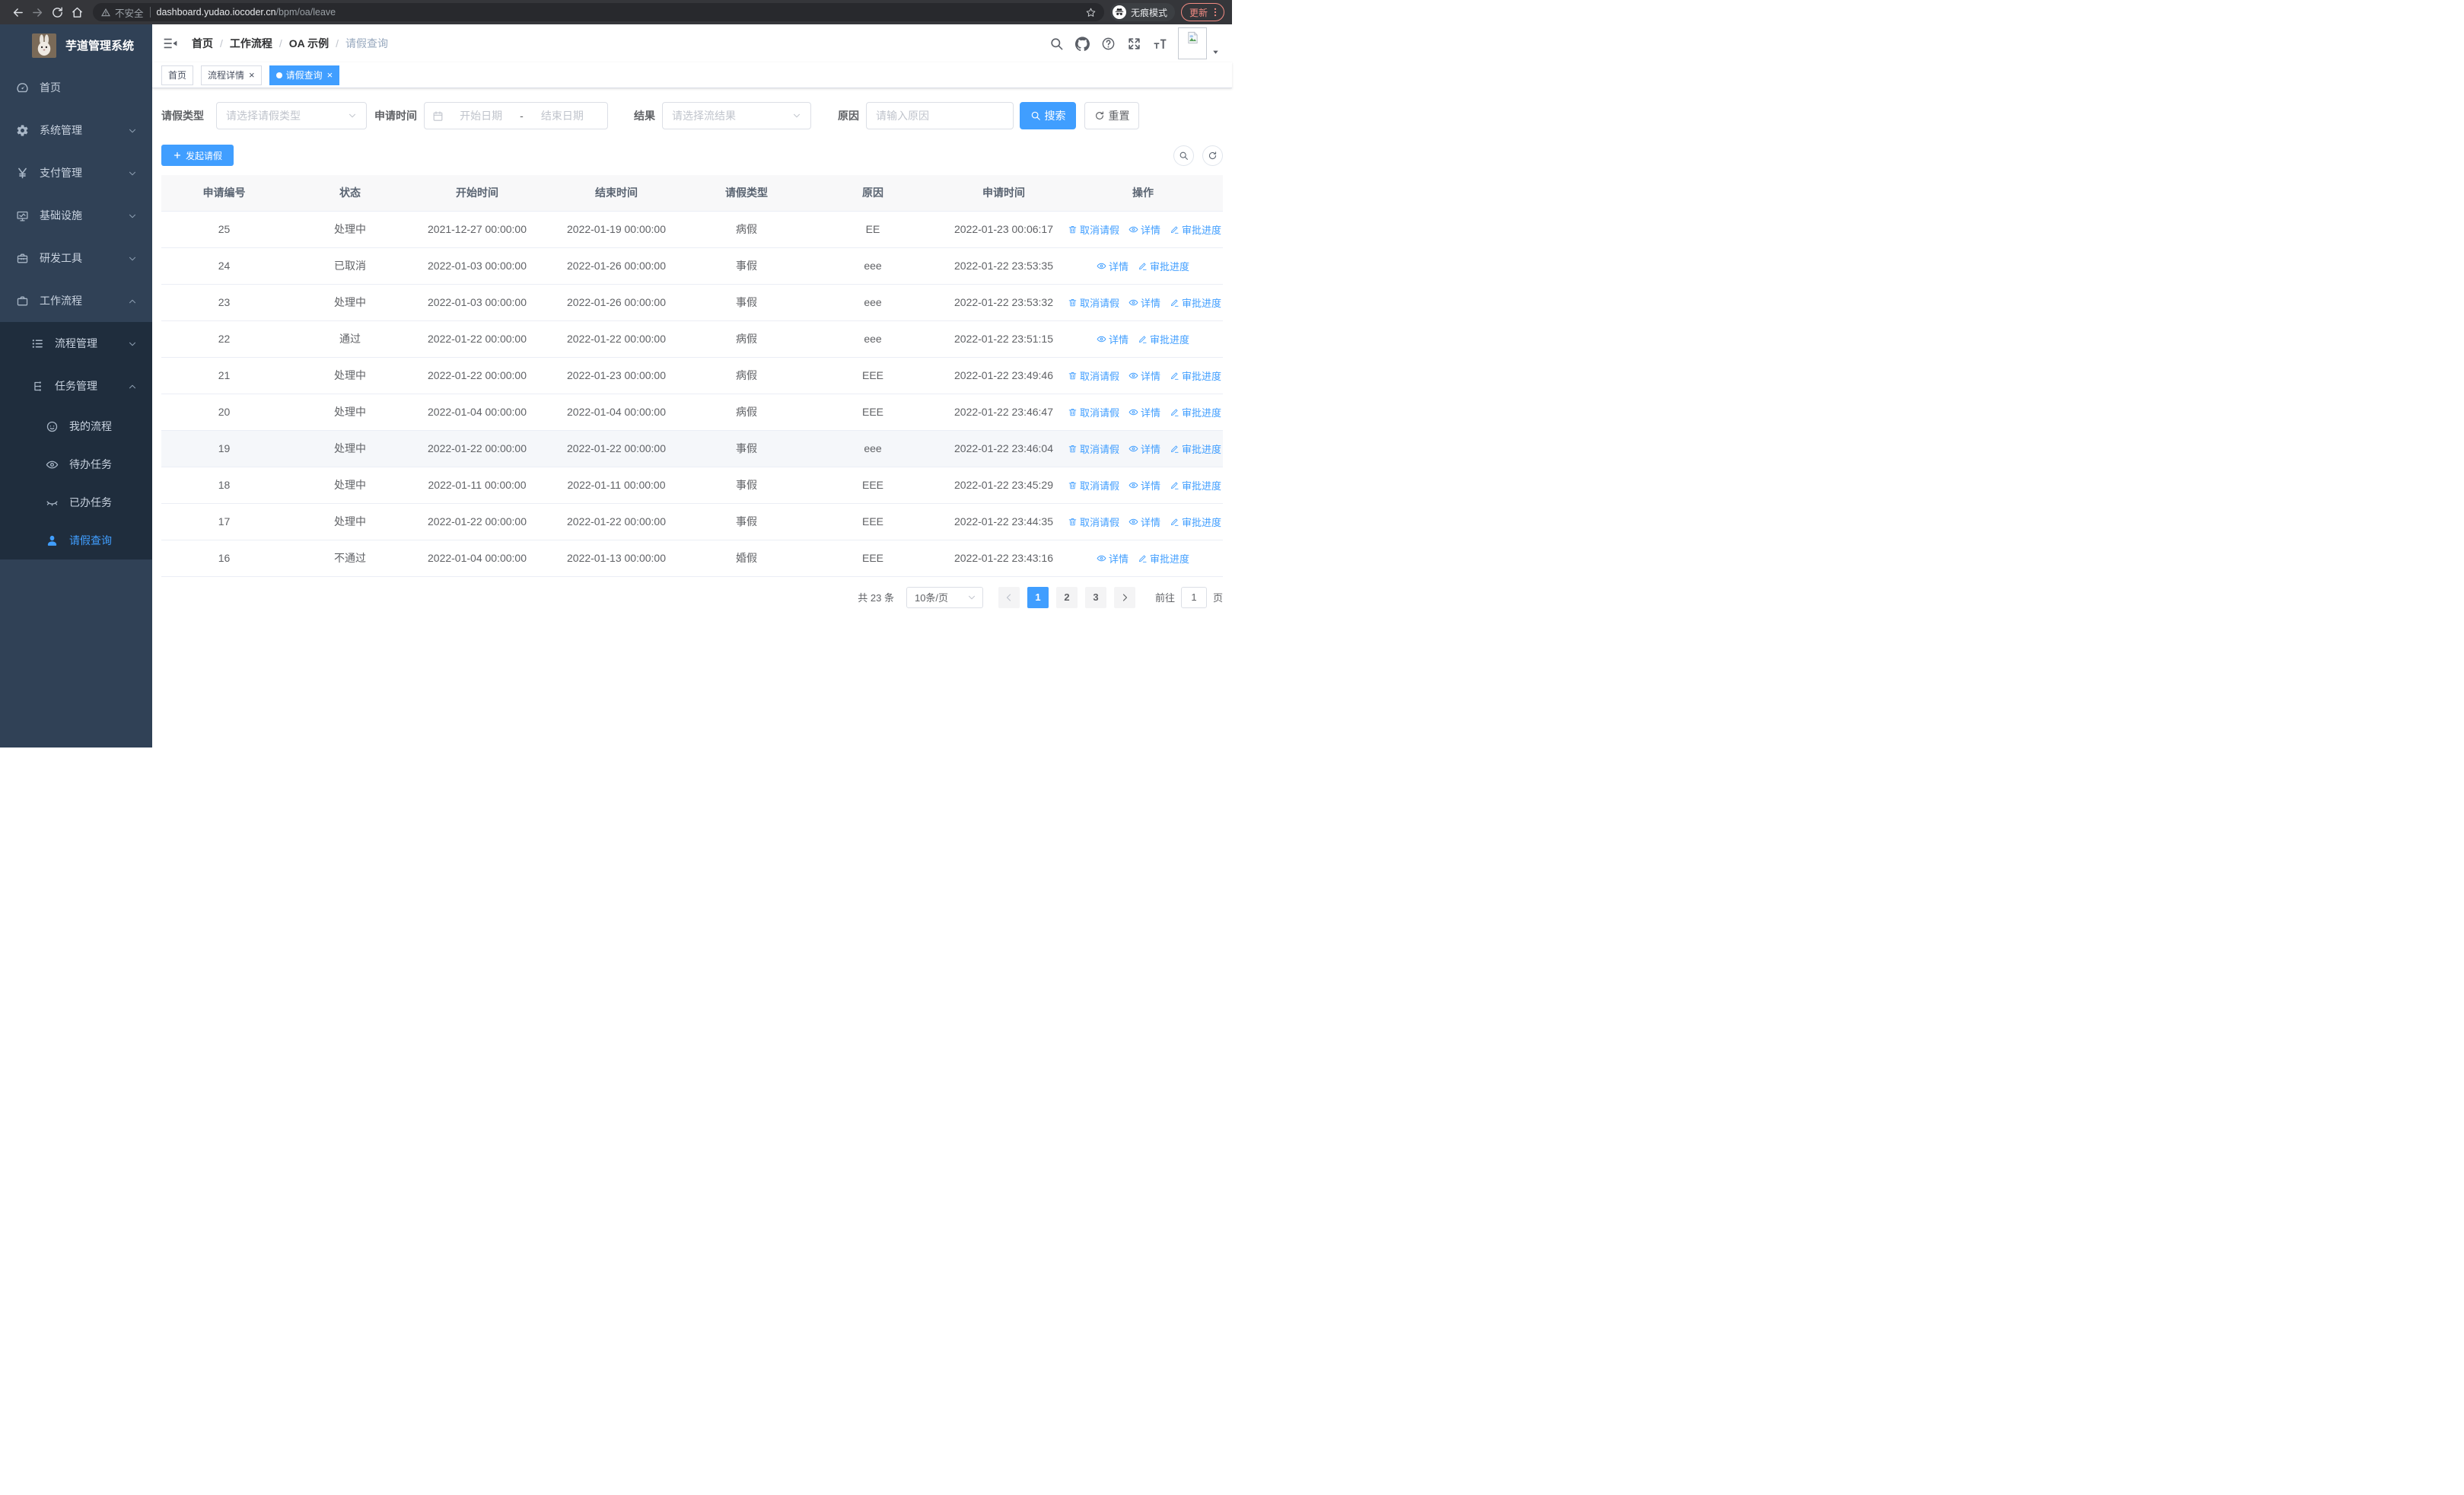 This screenshot has width=2464, height=1495. I want to click on flow-icon, so click(37, 387).